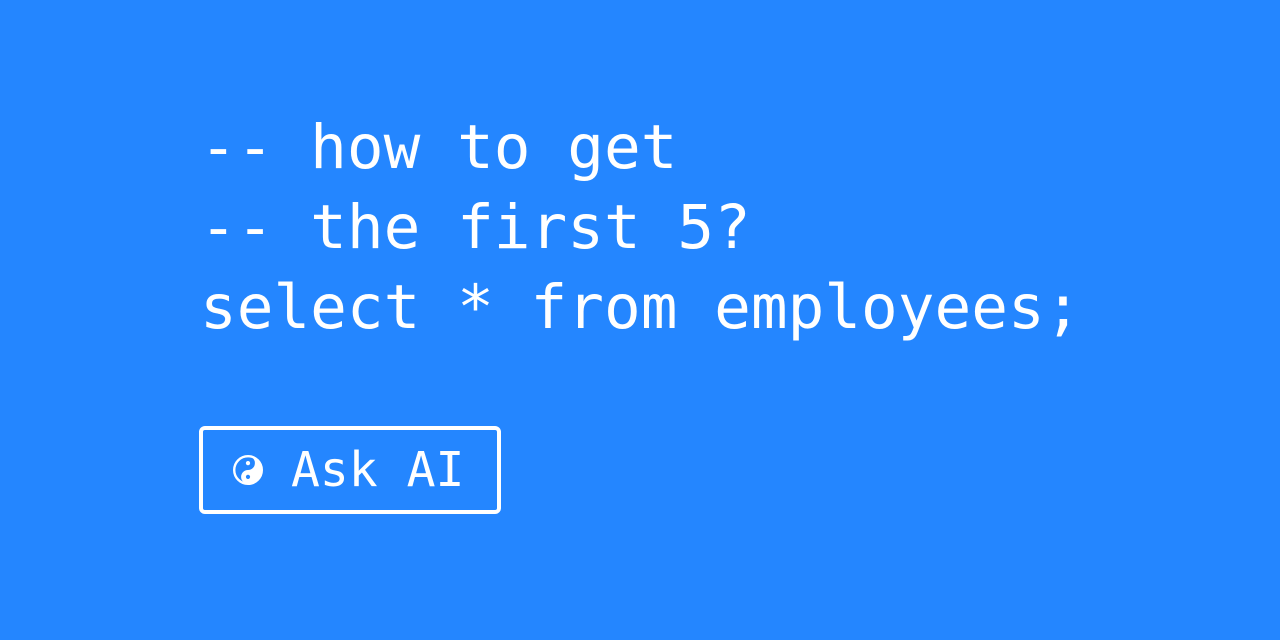 The height and width of the screenshot is (640, 1280). I want to click on code-comment-line: -- the first 5?, so click(475, 227).